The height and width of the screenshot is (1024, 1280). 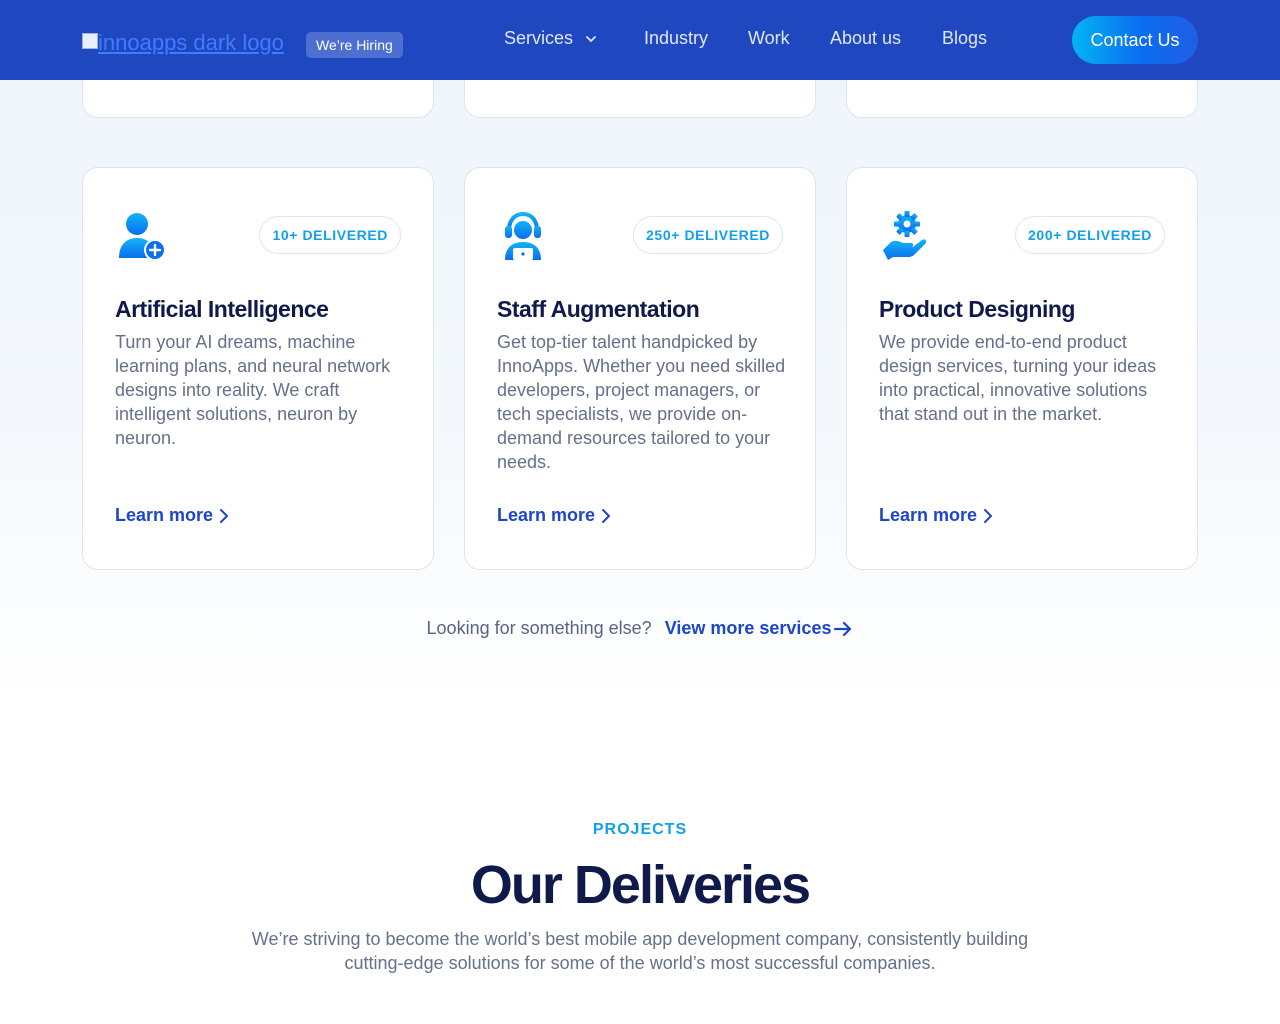 I want to click on user-plus-icon, so click(x=142, y=237).